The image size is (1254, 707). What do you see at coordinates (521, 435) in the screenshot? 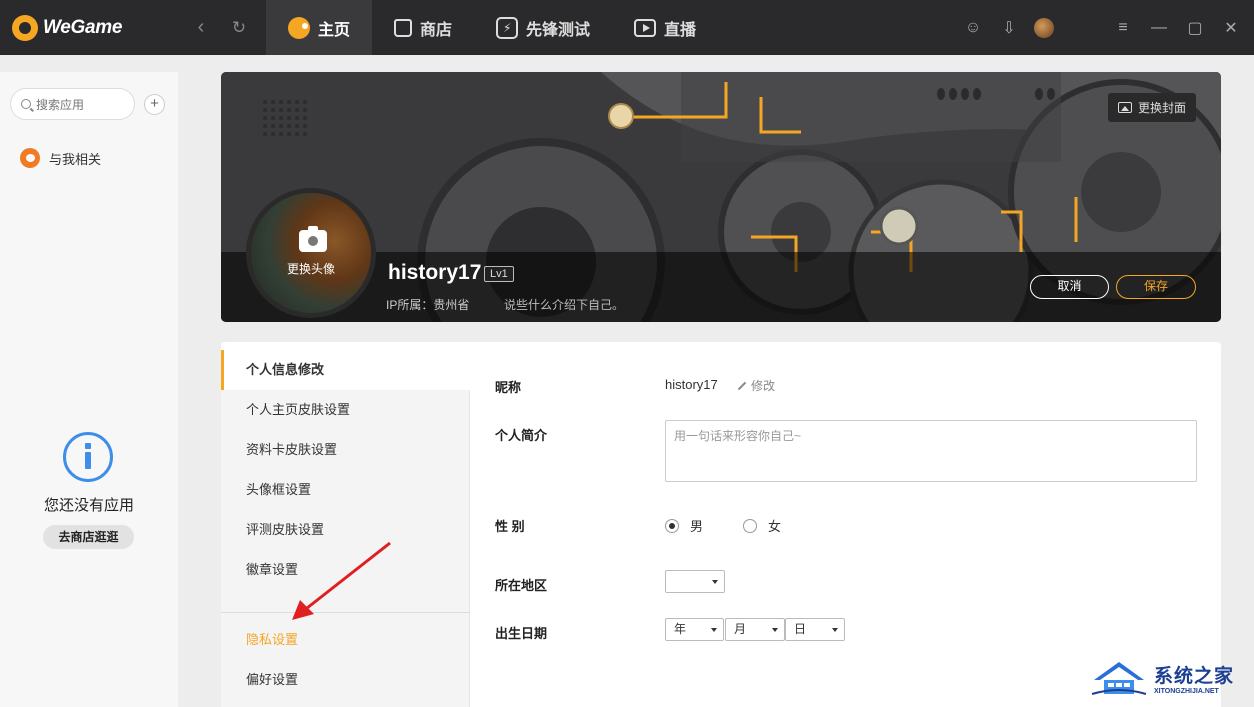
I see `bio-label: 个人简介` at bounding box center [521, 435].